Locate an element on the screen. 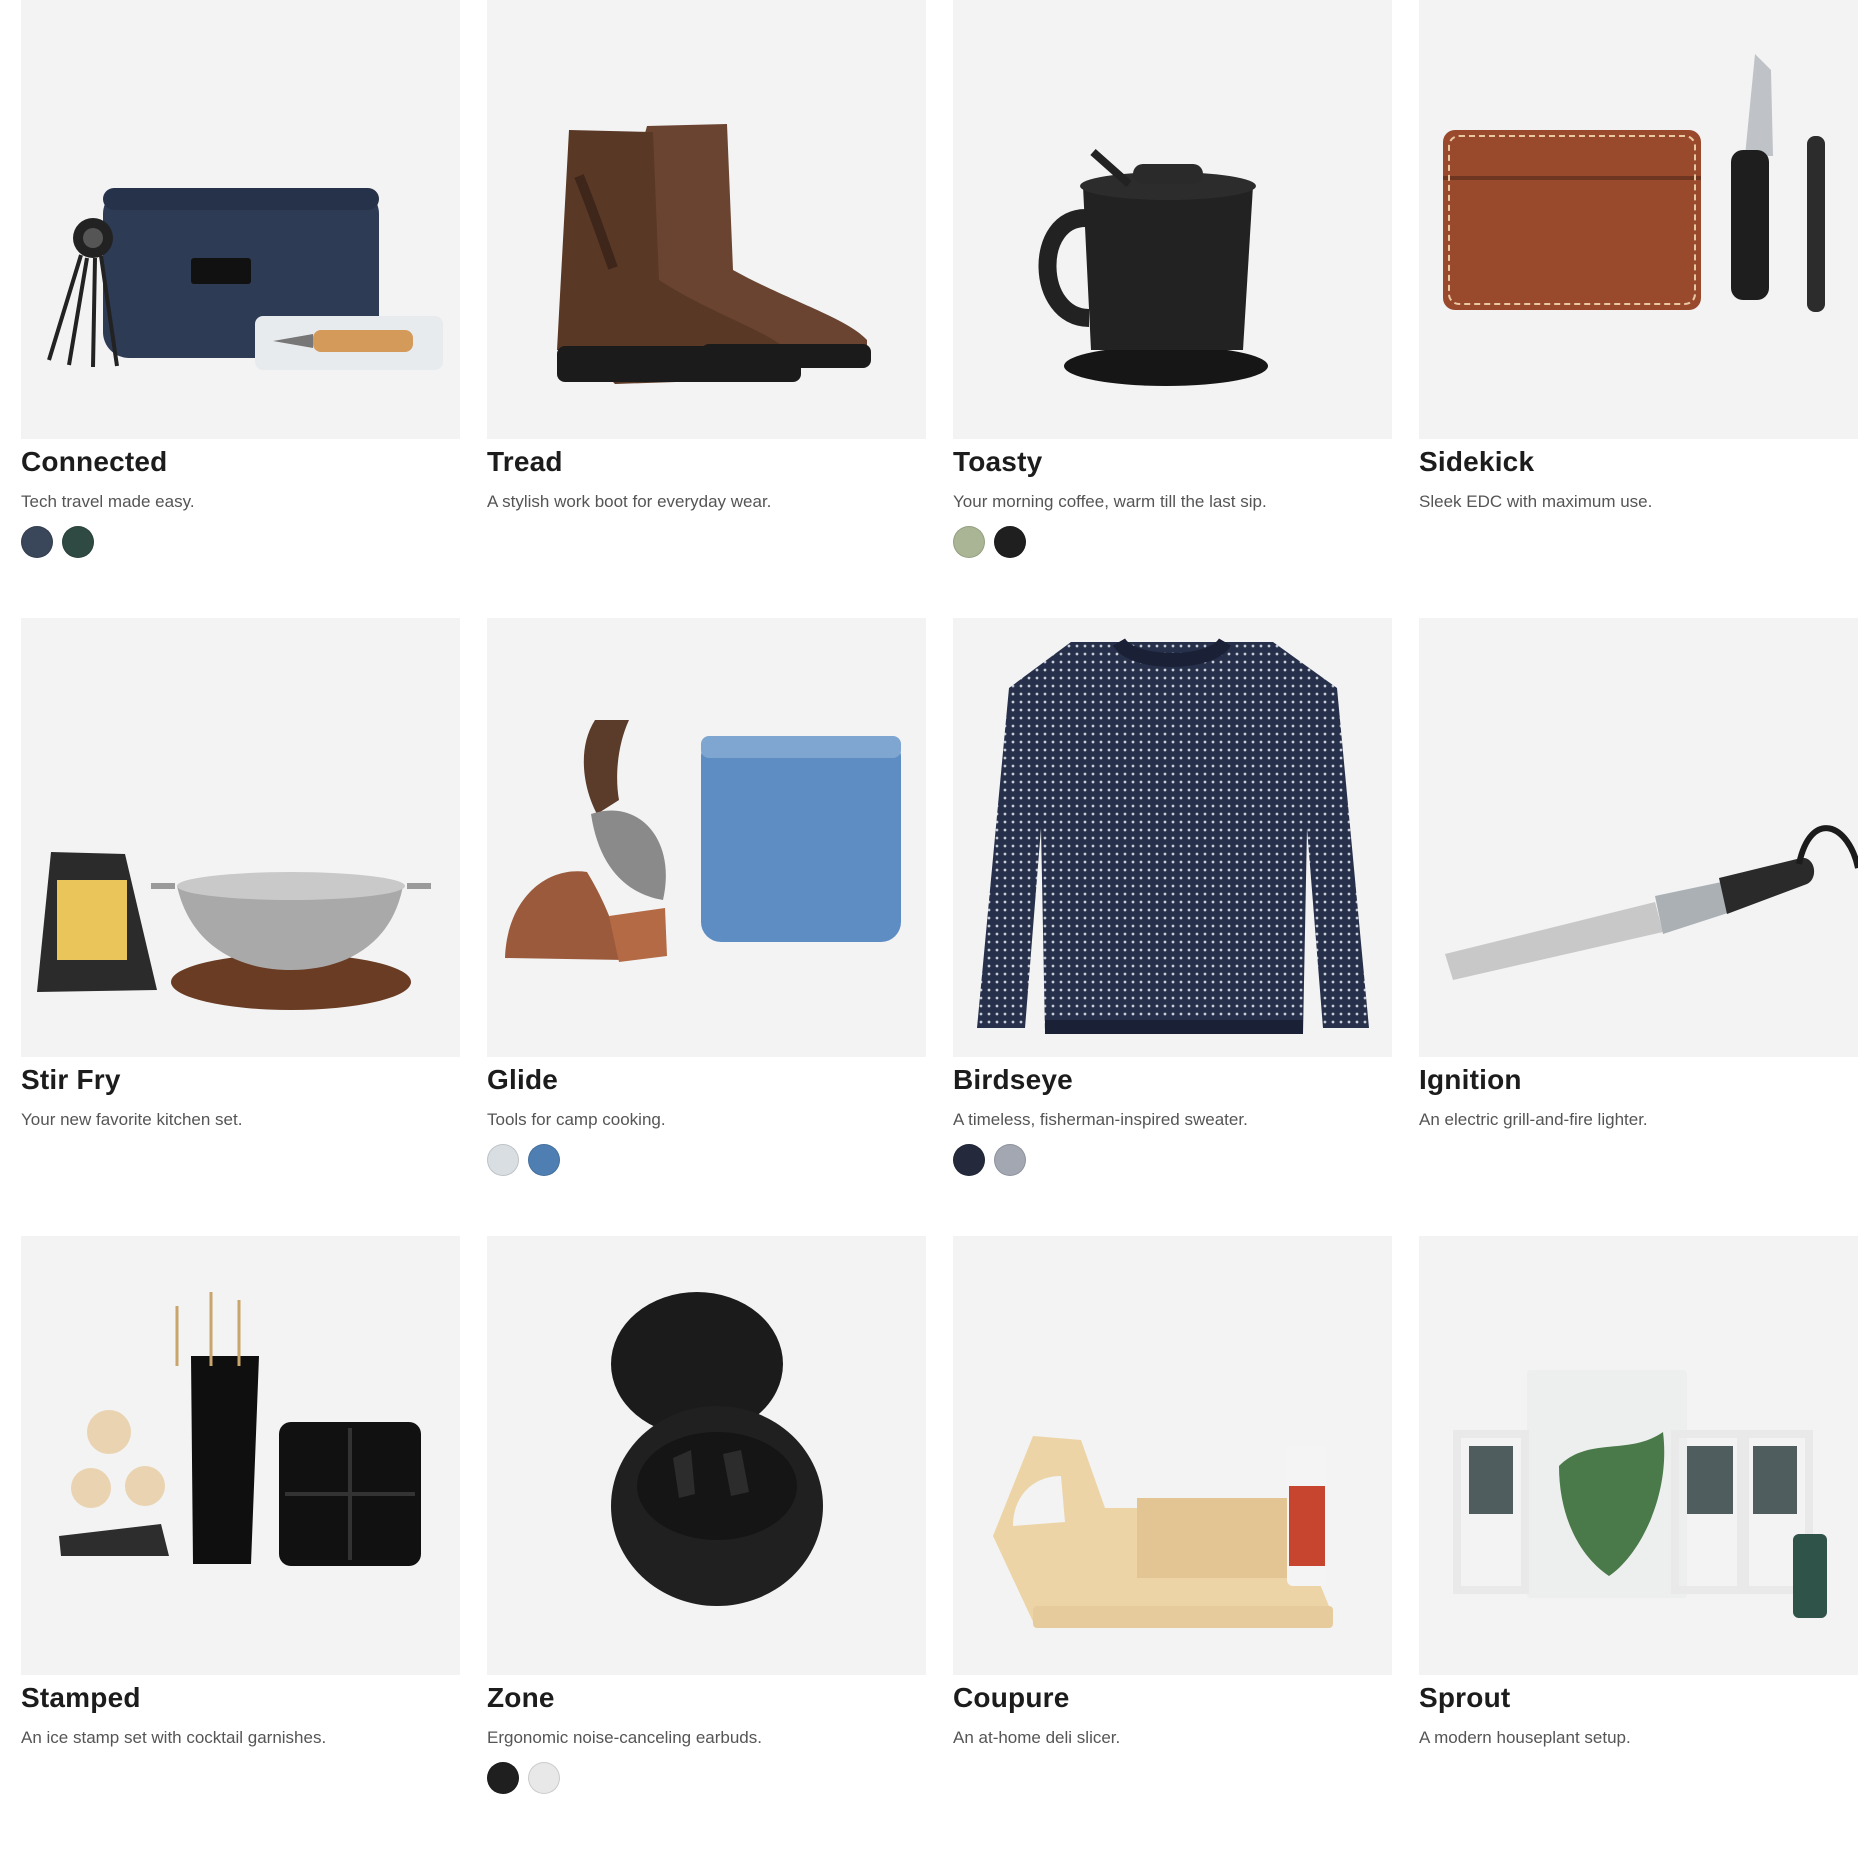  product-title: Sidekick is located at coordinates (1476, 462).